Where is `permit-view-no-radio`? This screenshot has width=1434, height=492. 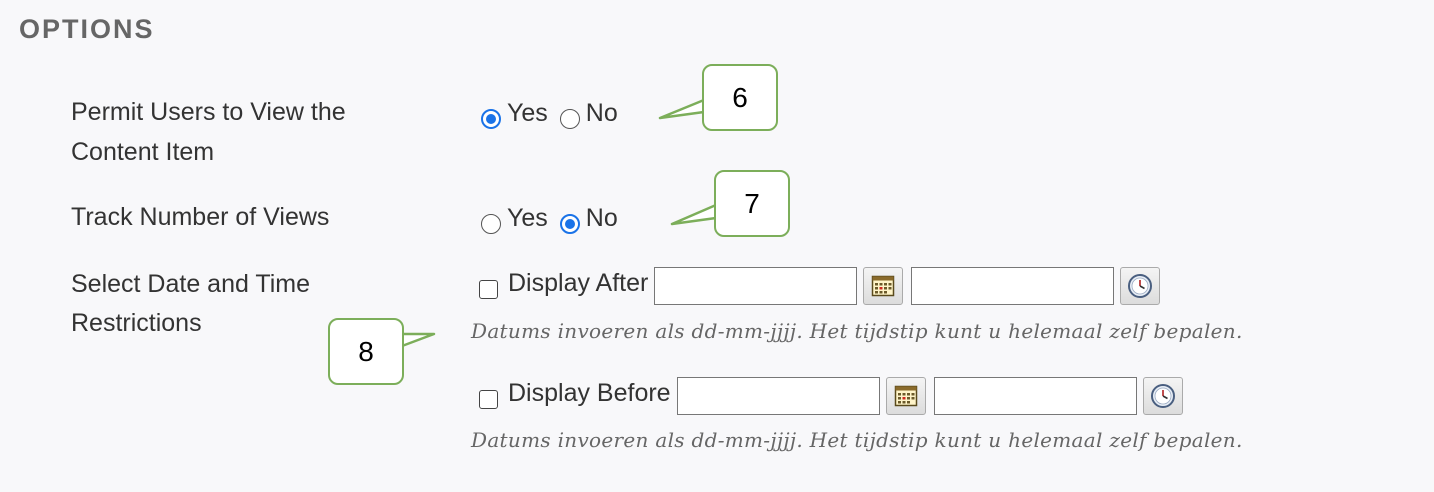
permit-view-no-radio is located at coordinates (569, 118).